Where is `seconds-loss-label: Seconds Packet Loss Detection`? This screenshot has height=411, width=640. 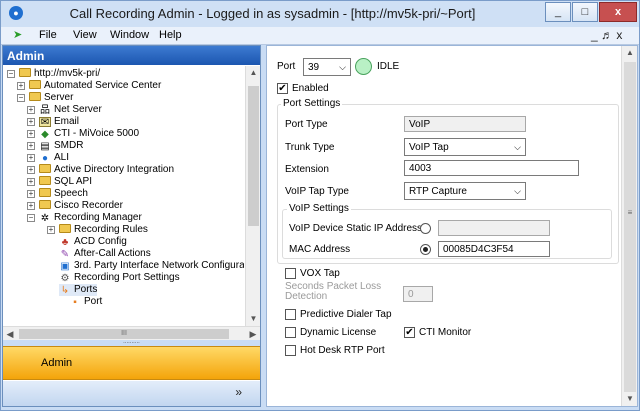
seconds-loss-label: Seconds Packet Loss Detection is located at coordinates (333, 291).